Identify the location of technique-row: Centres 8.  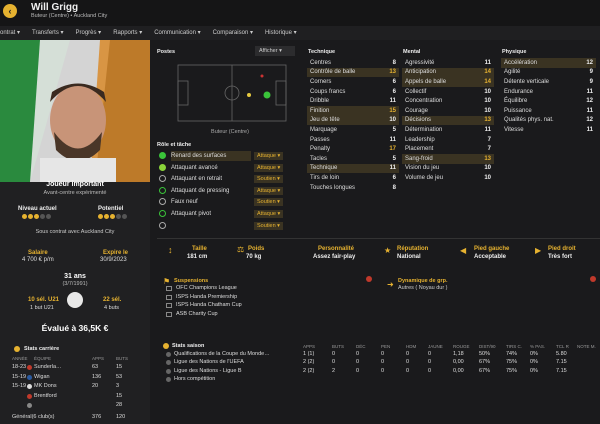
(353, 63).